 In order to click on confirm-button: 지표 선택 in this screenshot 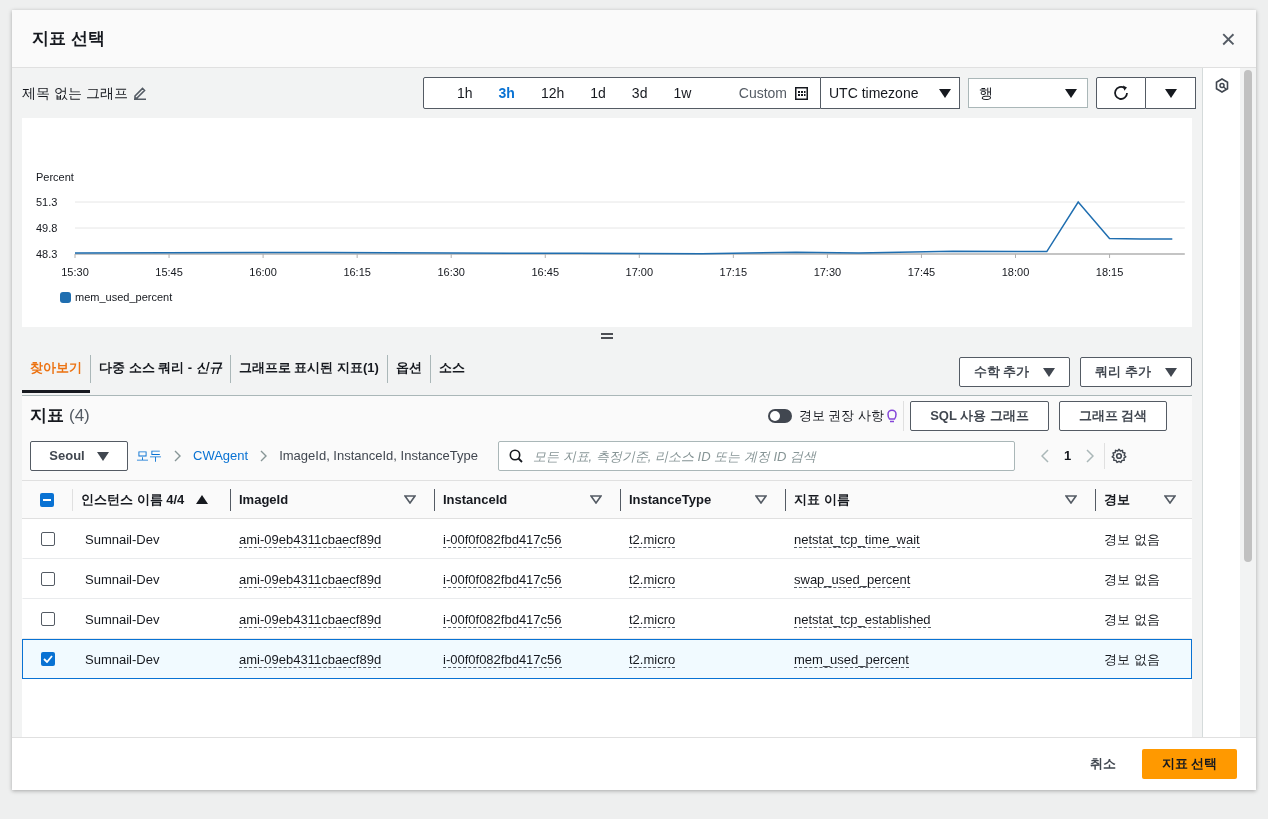, I will do `click(1189, 764)`.